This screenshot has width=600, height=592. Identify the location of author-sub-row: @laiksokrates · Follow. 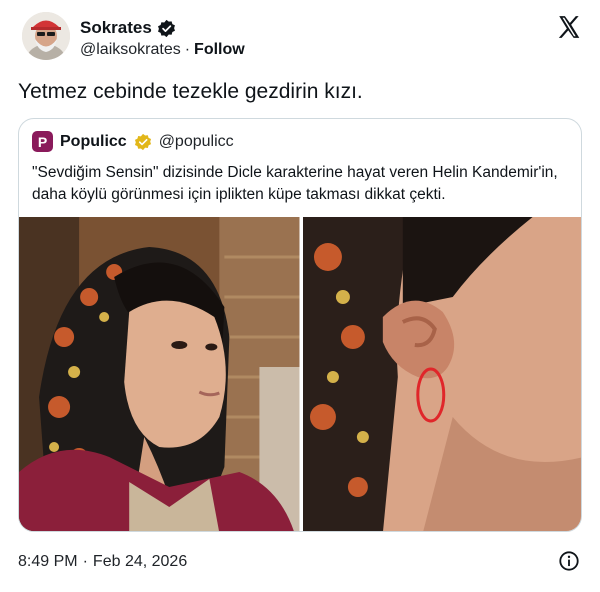
(162, 50).